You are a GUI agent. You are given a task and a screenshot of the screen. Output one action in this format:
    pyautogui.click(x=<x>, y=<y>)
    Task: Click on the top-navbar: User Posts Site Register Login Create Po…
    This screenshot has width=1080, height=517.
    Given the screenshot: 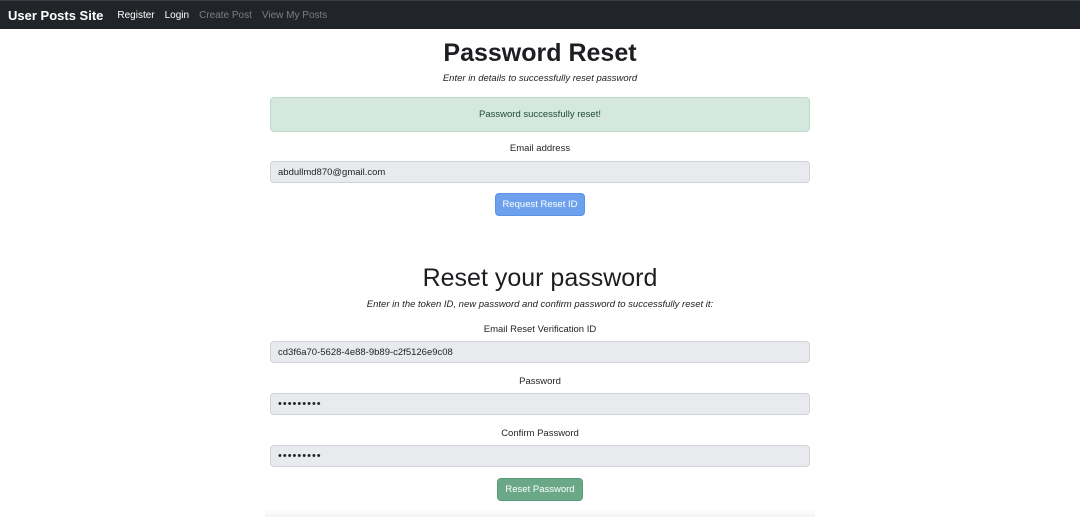 What is the action you would take?
    pyautogui.click(x=540, y=14)
    